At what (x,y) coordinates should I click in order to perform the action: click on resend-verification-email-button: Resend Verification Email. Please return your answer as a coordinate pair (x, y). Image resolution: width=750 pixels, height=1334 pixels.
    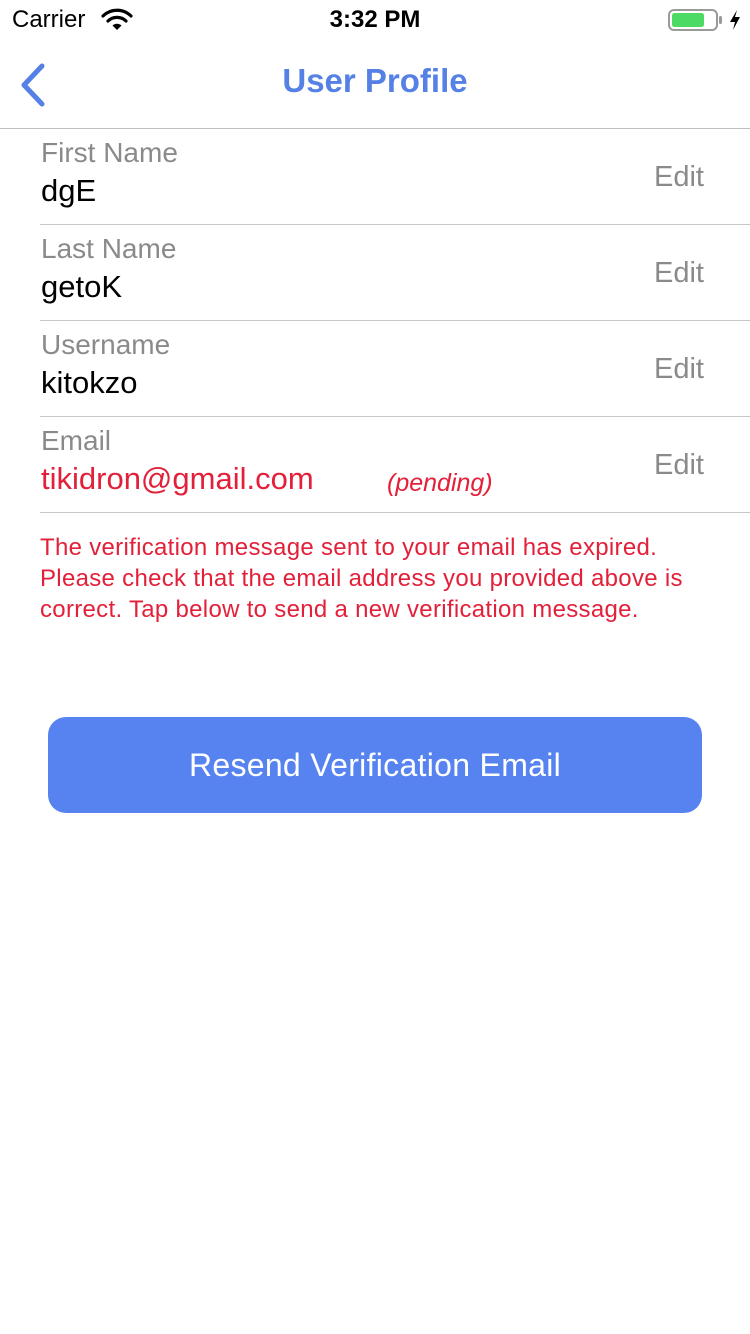
    Looking at the image, I should click on (375, 765).